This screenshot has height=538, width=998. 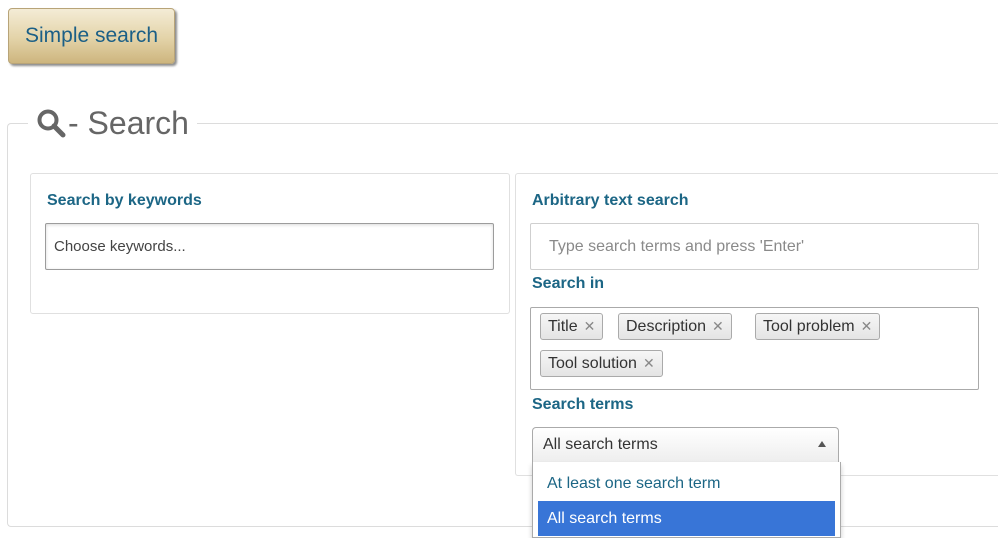 I want to click on arbitrary-search-heading: Arbitrary text search, so click(x=610, y=200).